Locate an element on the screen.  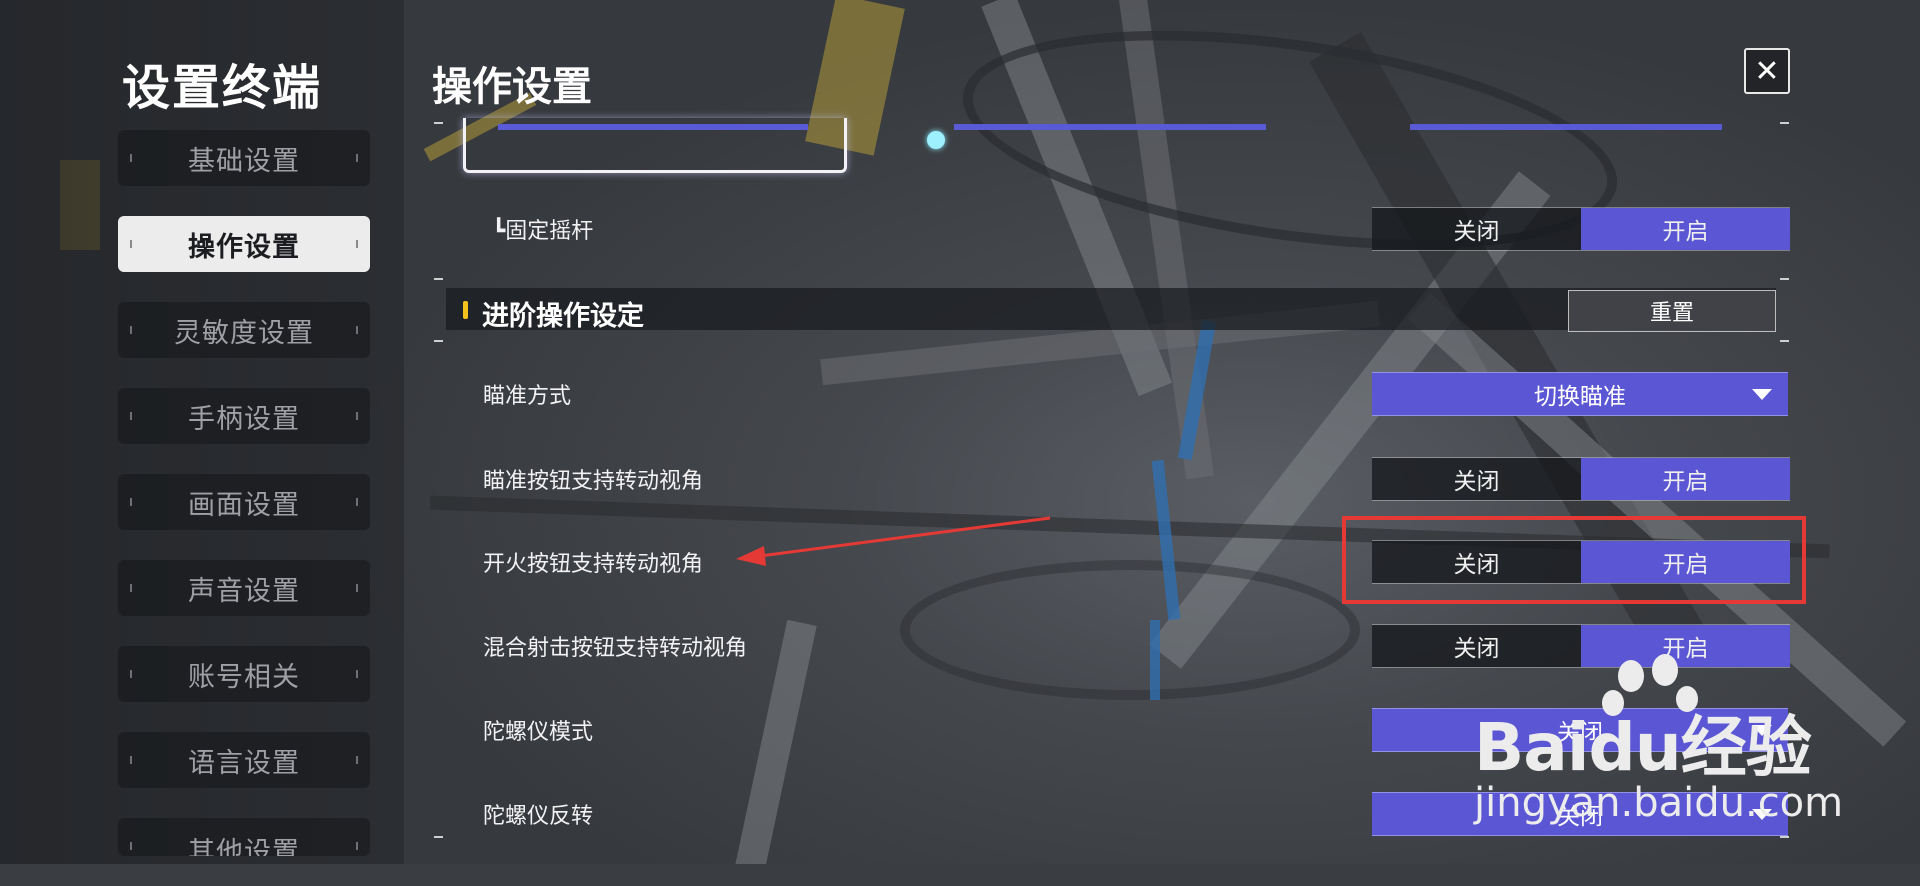
arrow-shaft is located at coordinates (905, 537).